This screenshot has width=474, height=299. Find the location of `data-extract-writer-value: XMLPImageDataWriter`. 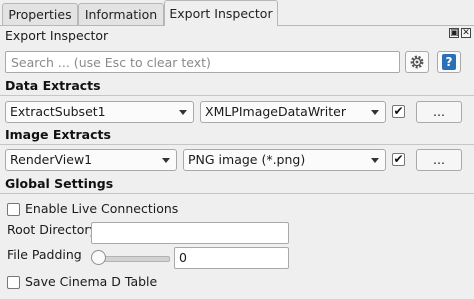

data-extract-writer-value: XMLPImageDataWriter is located at coordinates (275, 111).